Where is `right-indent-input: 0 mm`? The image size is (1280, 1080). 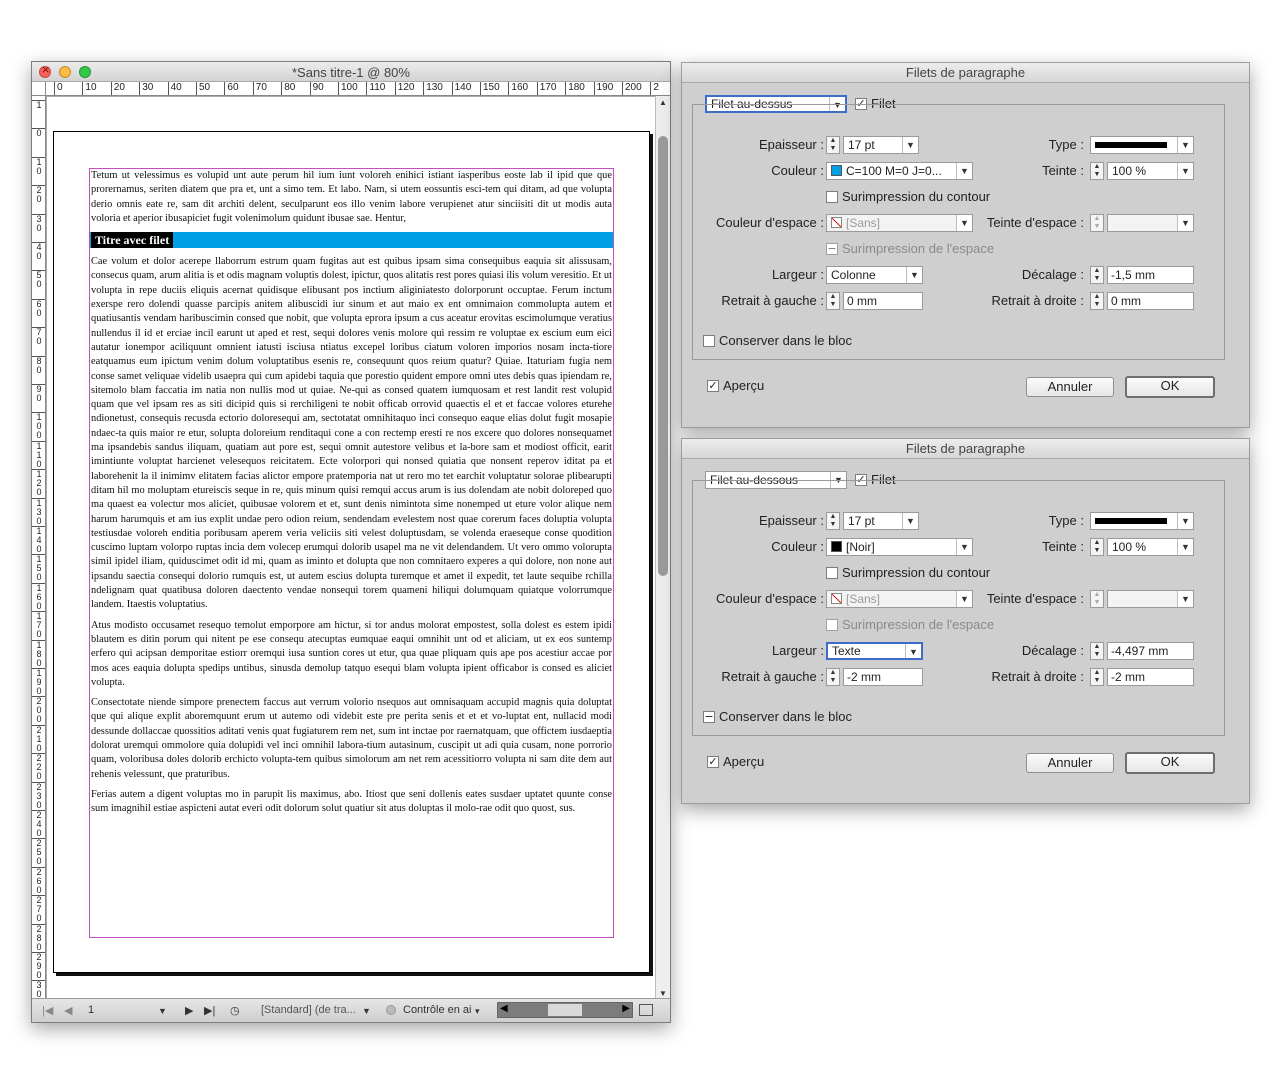 right-indent-input: 0 mm is located at coordinates (1150, 301).